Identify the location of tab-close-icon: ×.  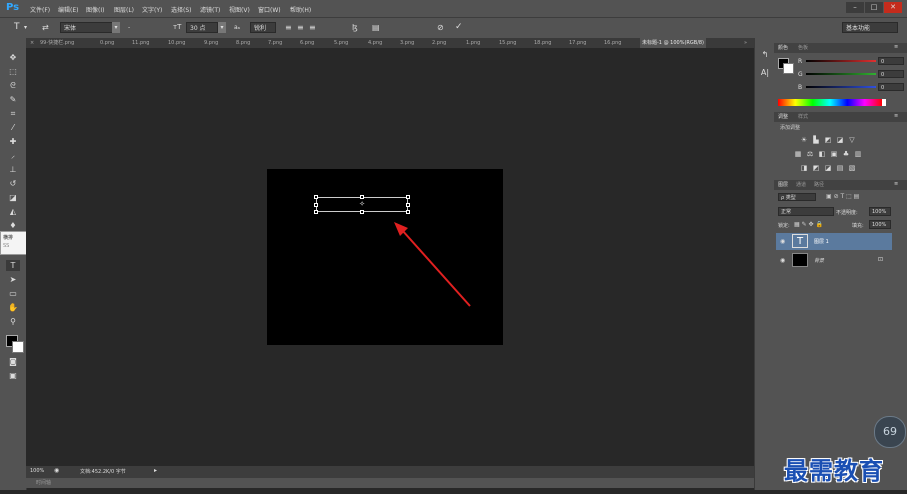
(32, 43).